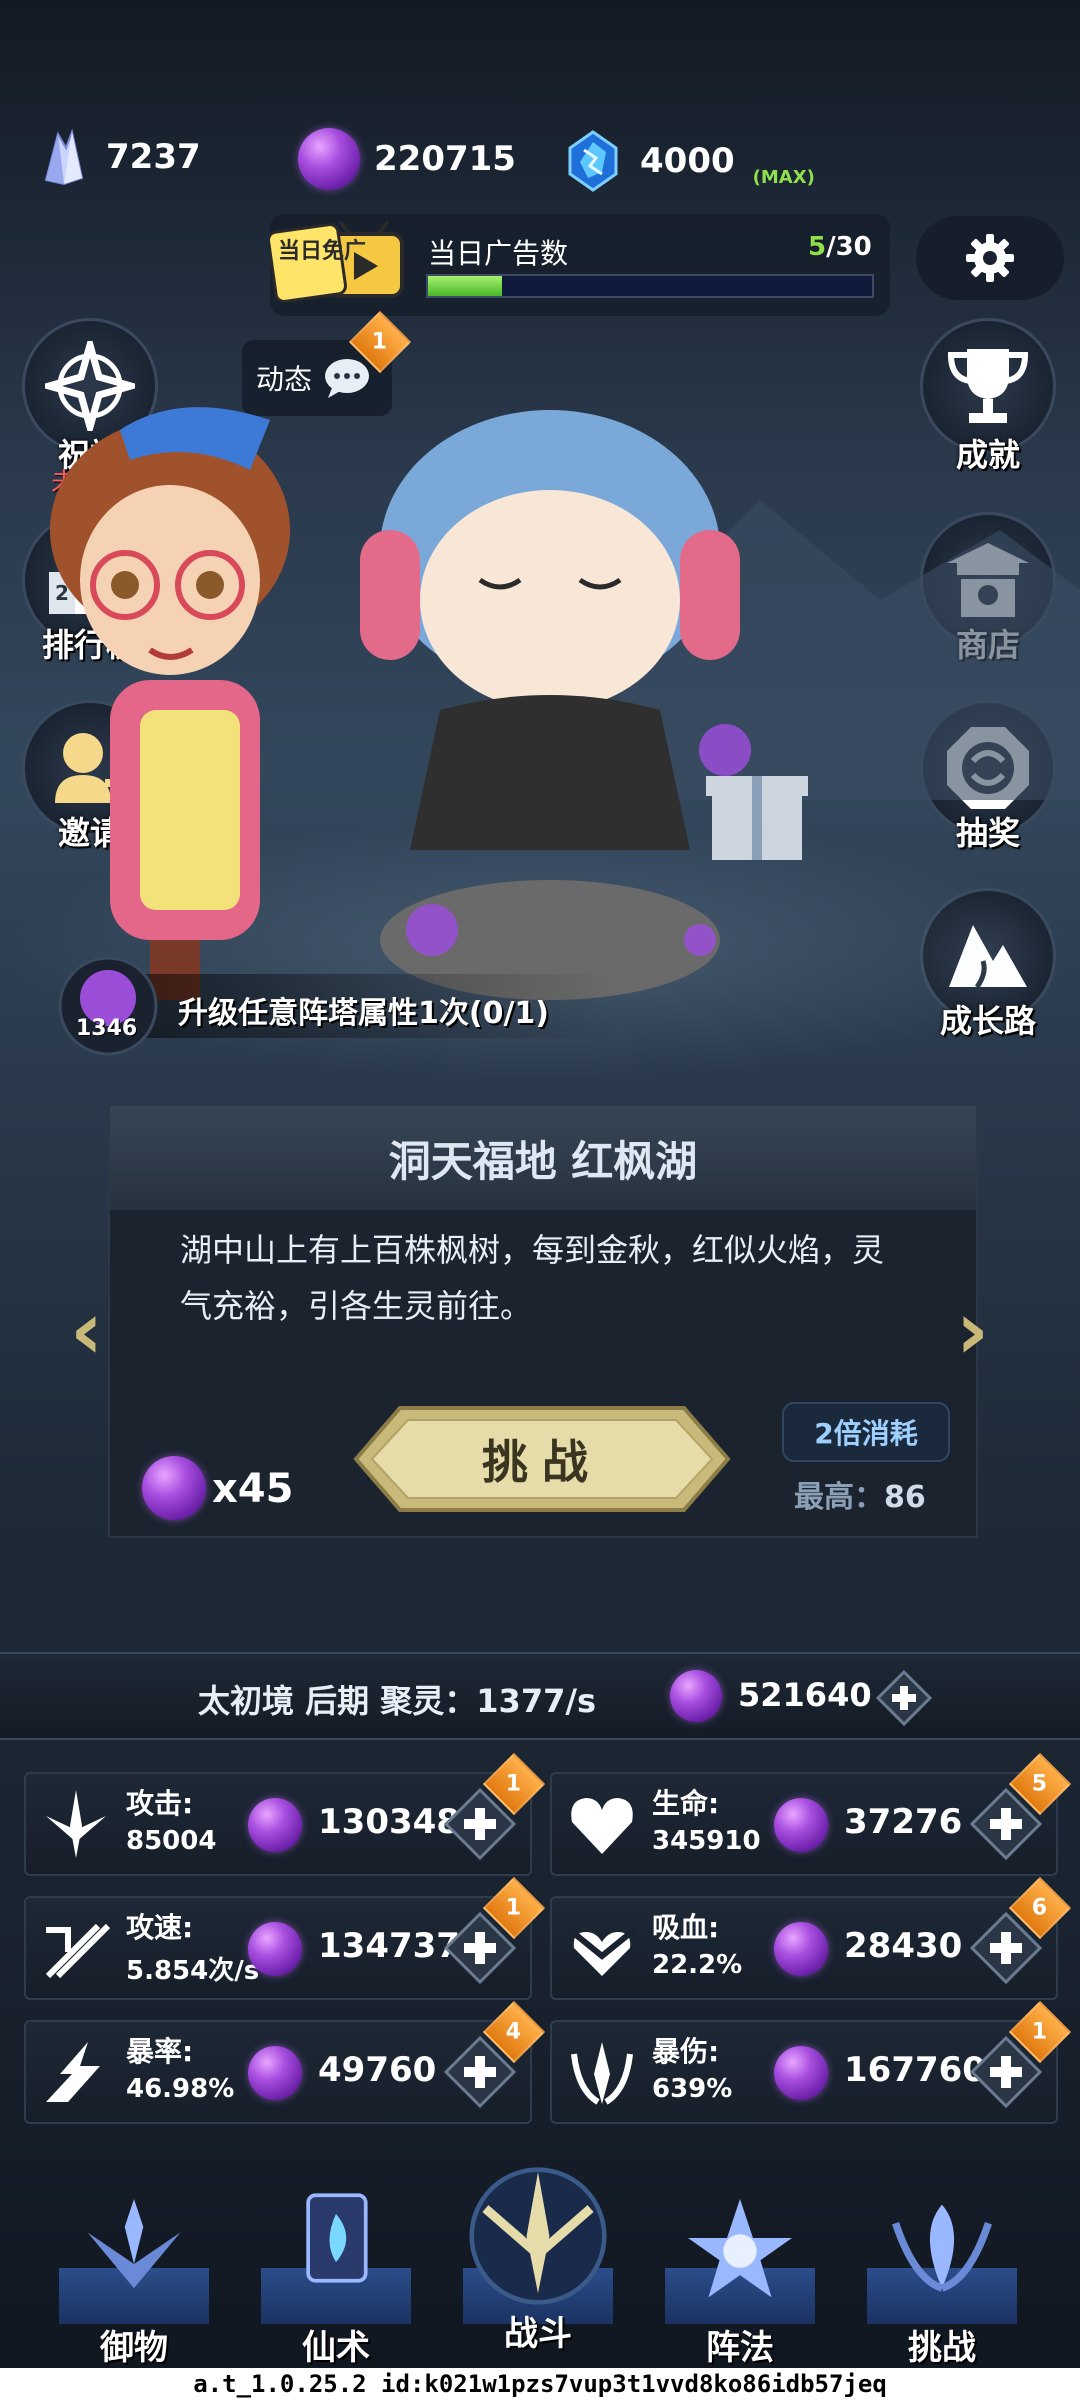 This screenshot has height=2400, width=1080. Describe the element at coordinates (817, 247) in the screenshot. I see `ad-current: 5` at that location.